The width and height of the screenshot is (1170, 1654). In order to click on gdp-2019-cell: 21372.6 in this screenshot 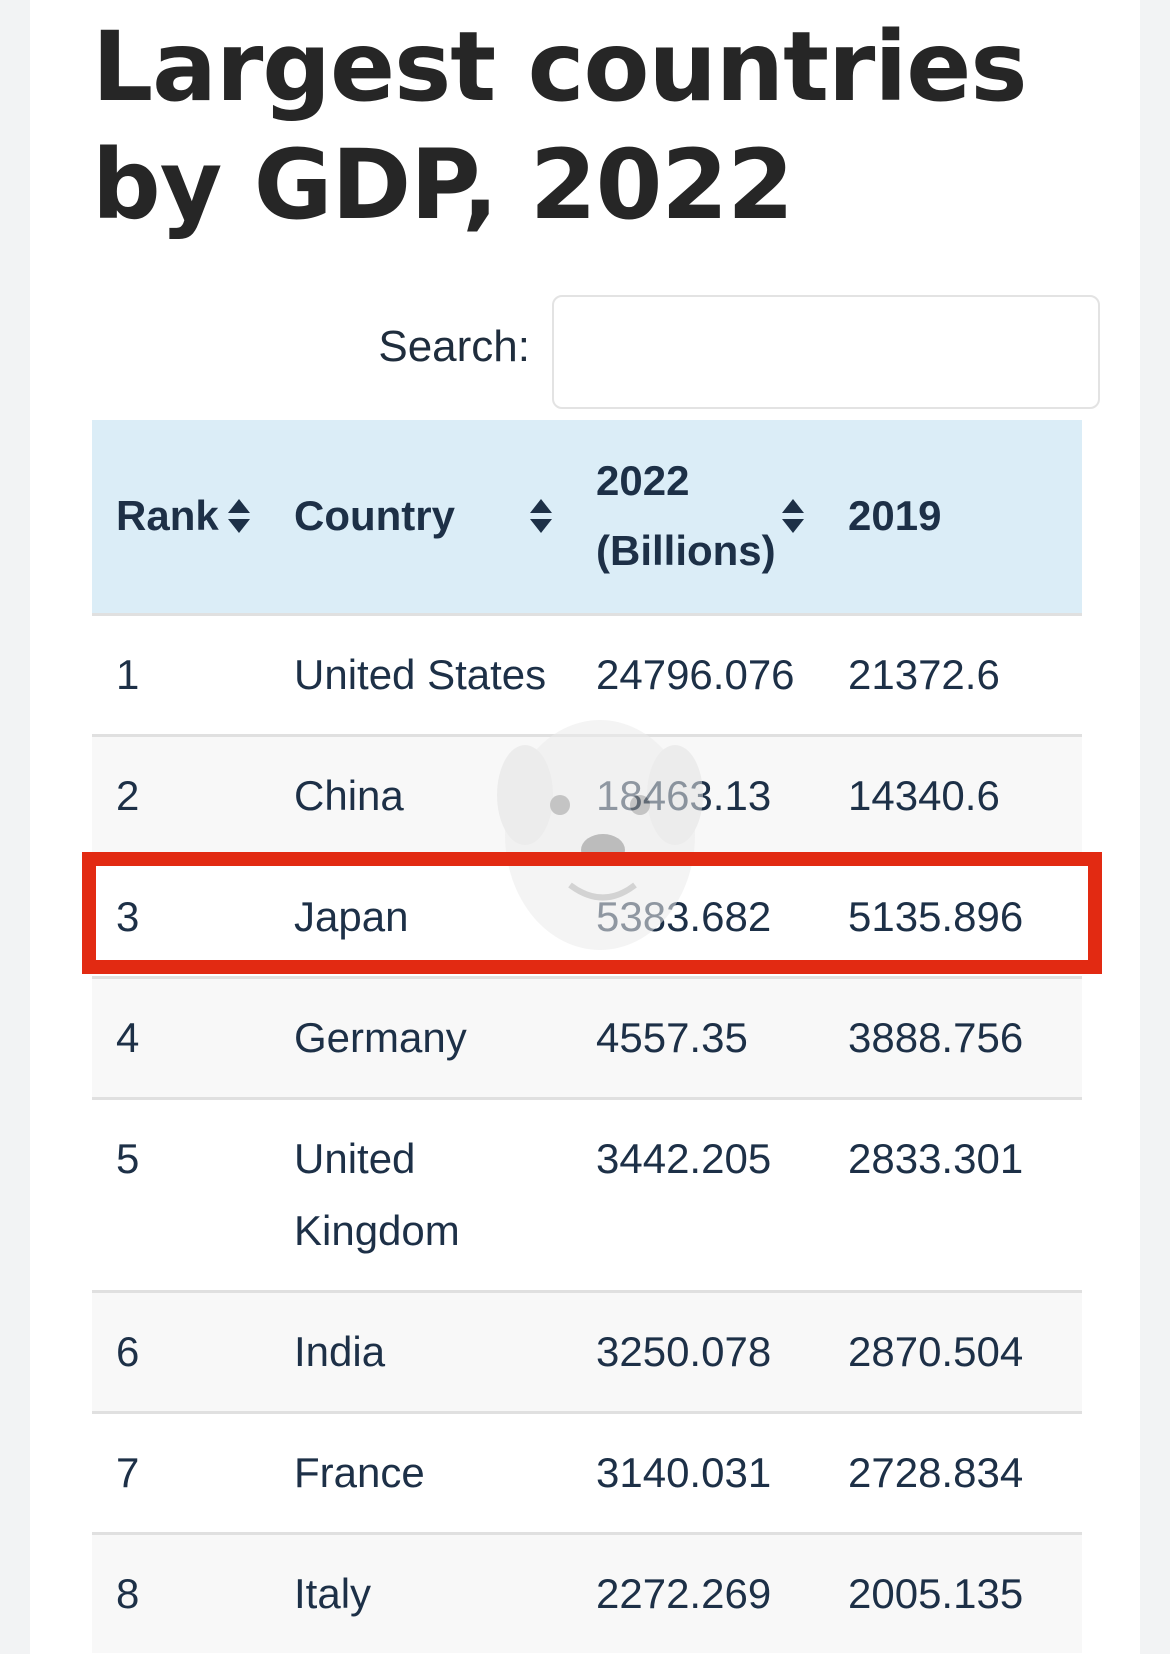, I will do `click(924, 674)`.